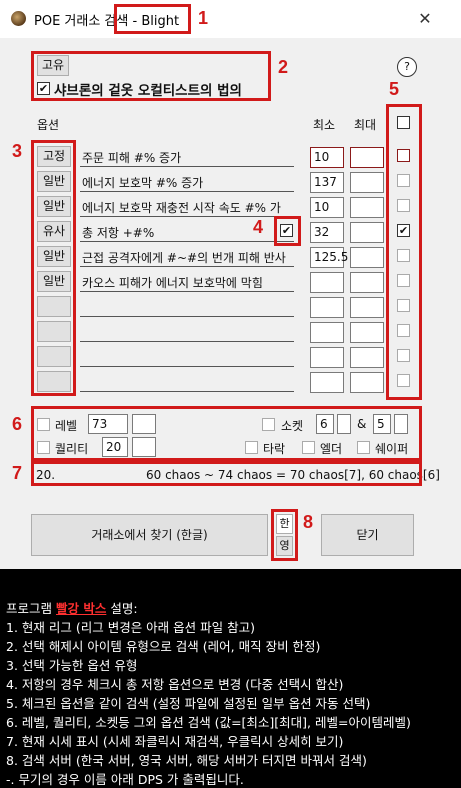  What do you see at coordinates (329, 257) in the screenshot?
I see `option-min-input: 125.5` at bounding box center [329, 257].